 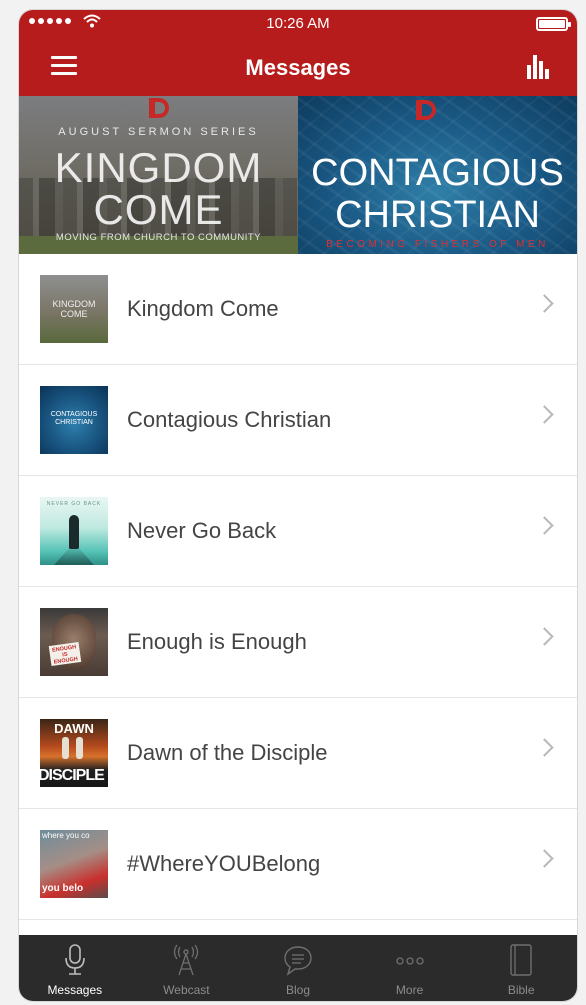 I want to click on series-thumbnail: KINGDOM COME, so click(x=74, y=309).